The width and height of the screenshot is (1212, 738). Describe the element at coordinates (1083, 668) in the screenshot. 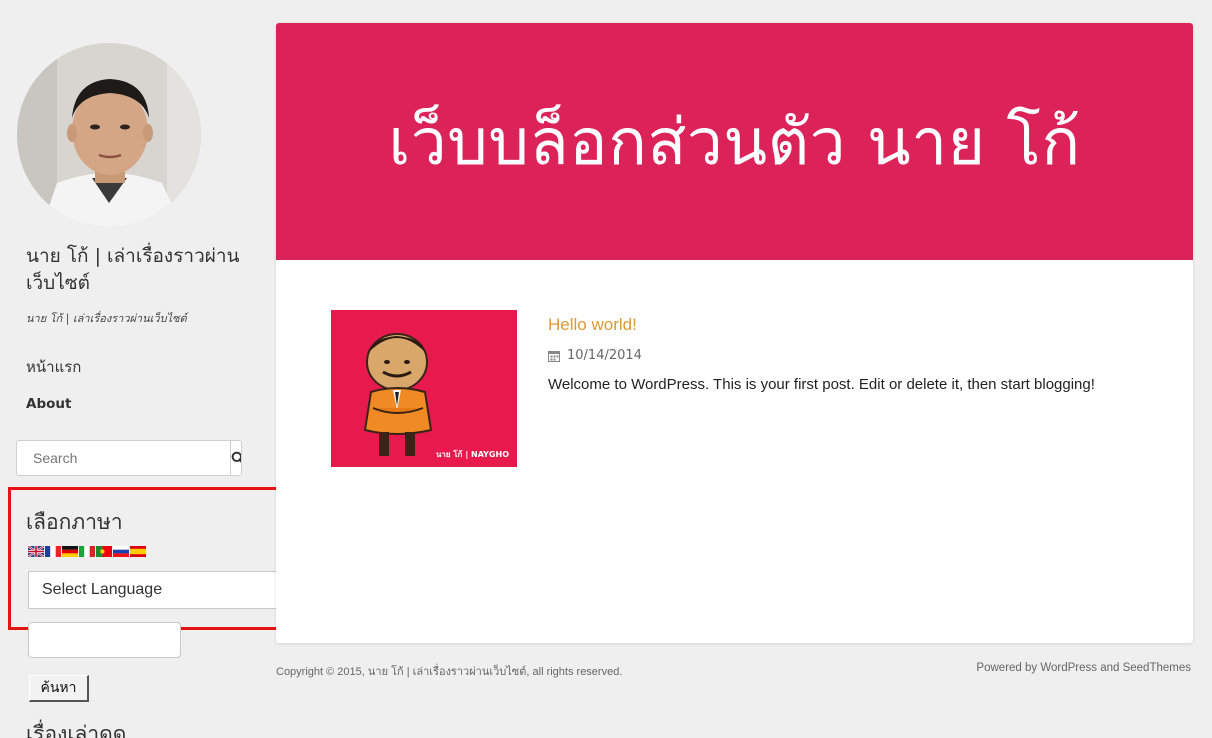

I see `footer-powered-by: Powered by WordPress and SeedThemes` at that location.